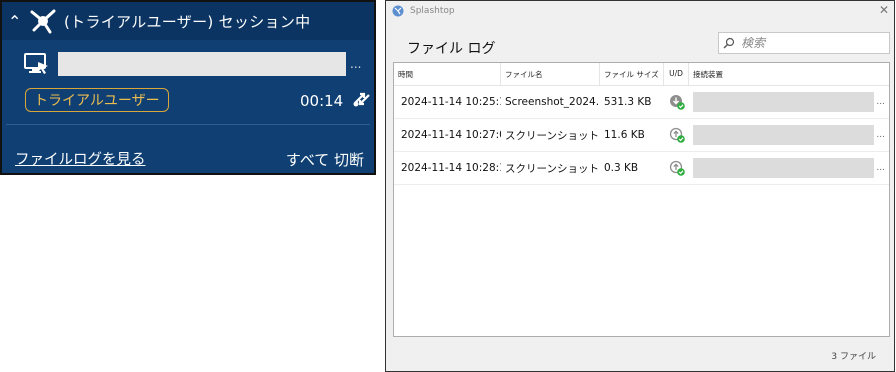 This screenshot has width=896, height=372. What do you see at coordinates (80, 158) in the screenshot?
I see `view-file-log-link: ファイルログを見る` at bounding box center [80, 158].